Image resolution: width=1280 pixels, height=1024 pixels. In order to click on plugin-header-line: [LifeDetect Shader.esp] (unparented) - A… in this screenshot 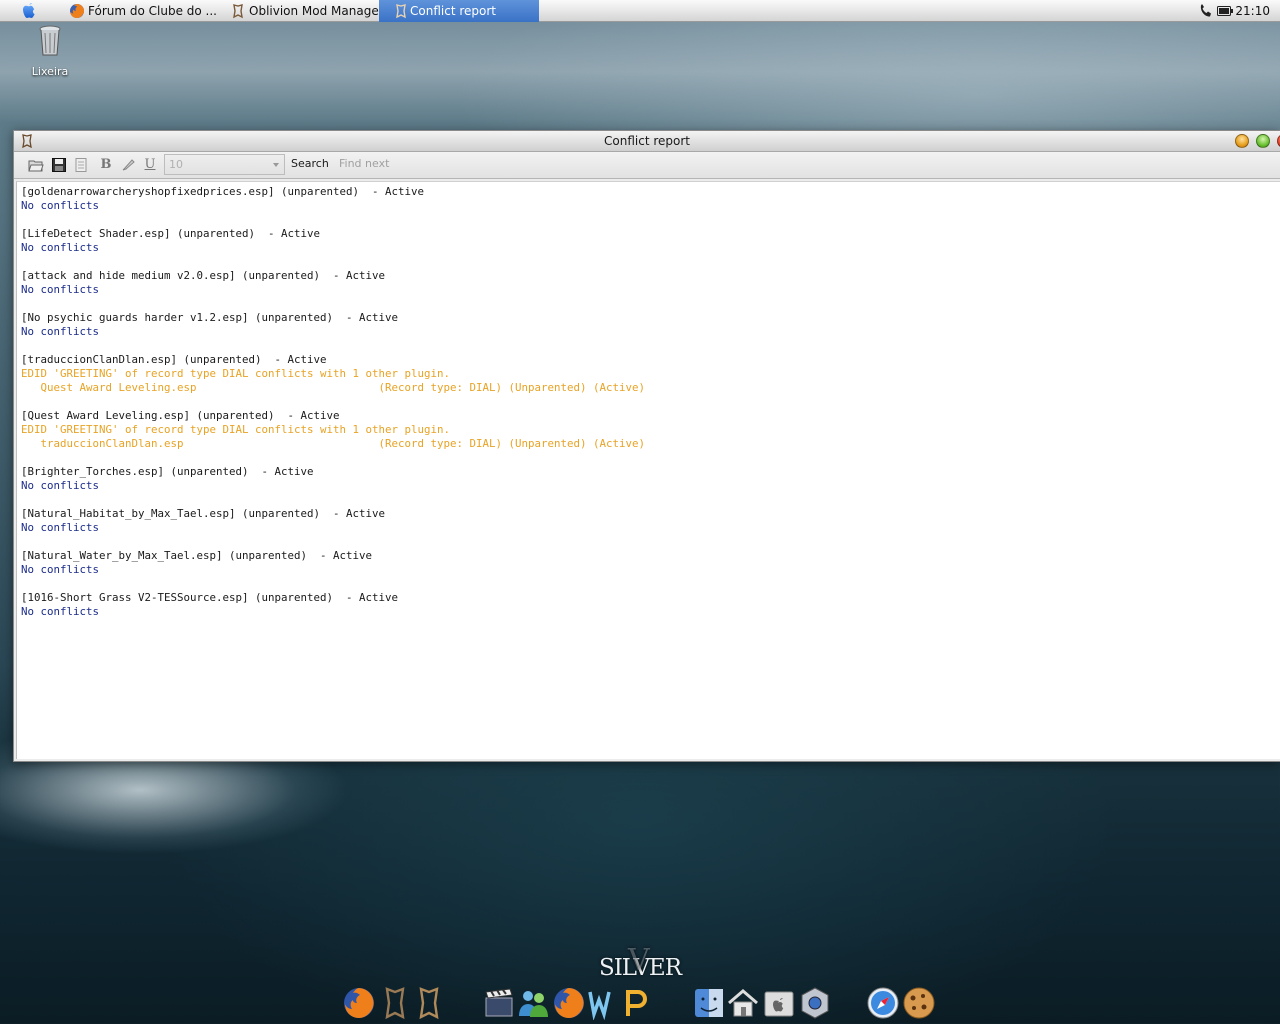, I will do `click(171, 233)`.